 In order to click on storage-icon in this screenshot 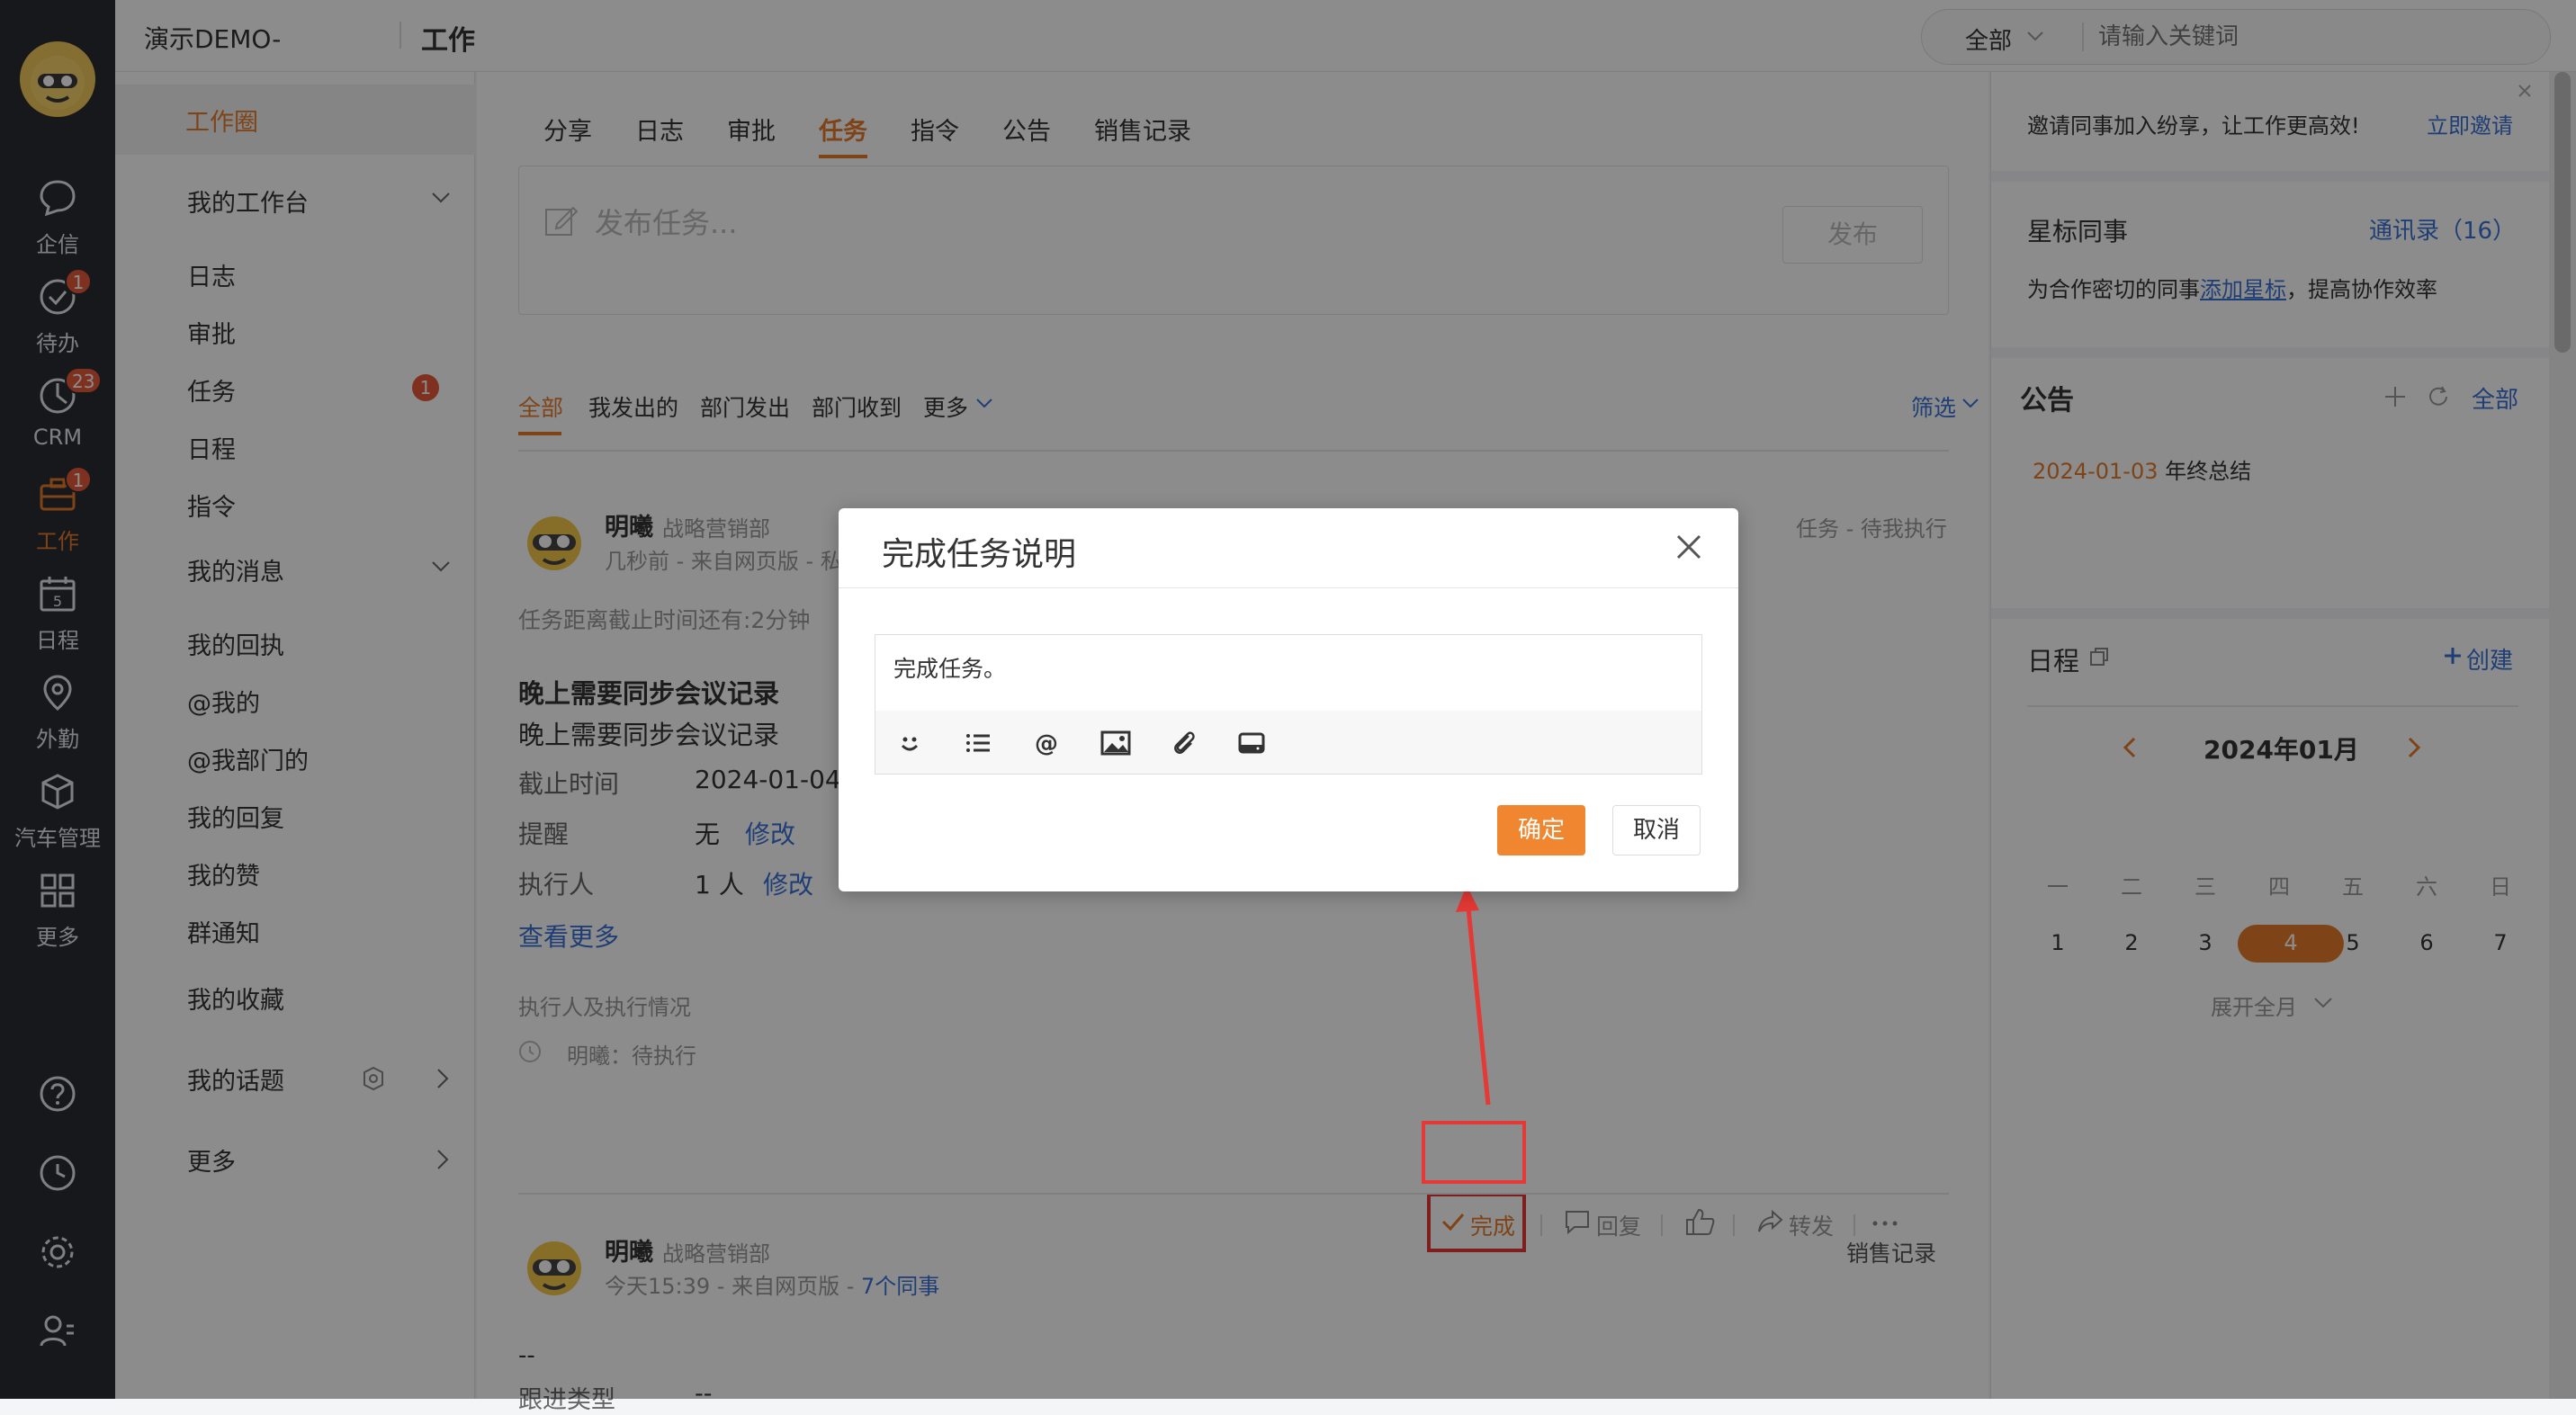, I will do `click(1251, 743)`.